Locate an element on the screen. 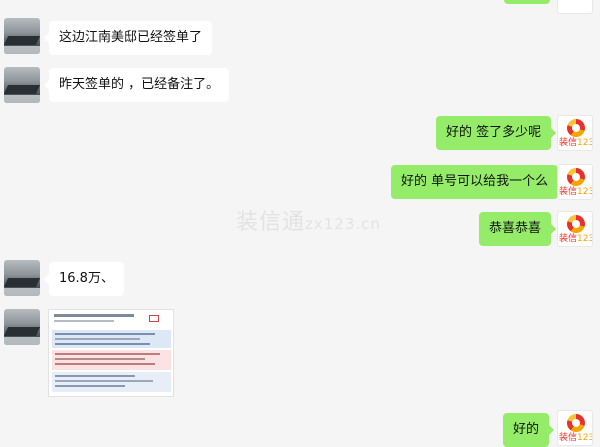 Image resolution: width=600 pixels, height=447 pixels. message-bubble-sent: 恭喜恭喜 is located at coordinates (518, 229).